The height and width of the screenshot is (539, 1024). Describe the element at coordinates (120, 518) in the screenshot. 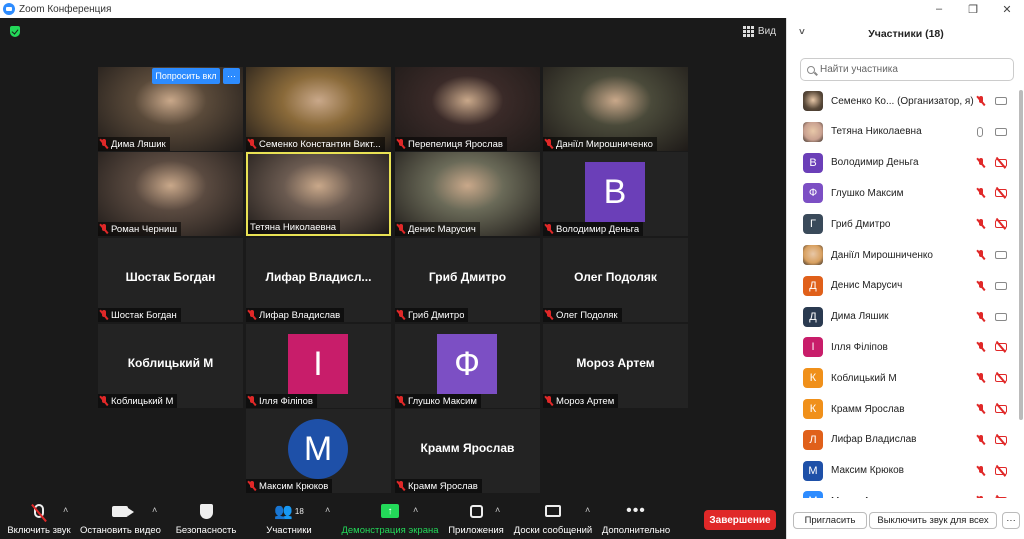

I see `stop-video-button: Остановить видео` at that location.